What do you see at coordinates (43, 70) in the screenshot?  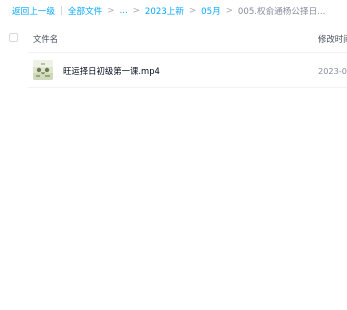 I see `video-thumbnail-icon` at bounding box center [43, 70].